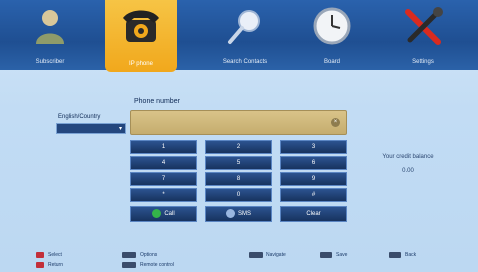  I want to click on sms-icon, so click(230, 213).